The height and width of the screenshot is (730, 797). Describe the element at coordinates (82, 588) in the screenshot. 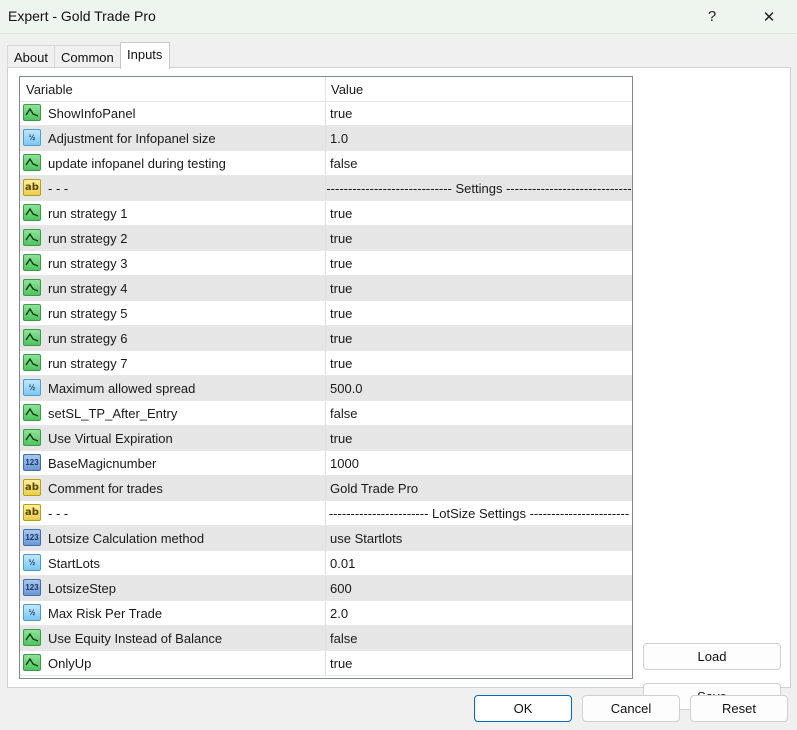

I see `variable-name: LotsizeStep` at that location.